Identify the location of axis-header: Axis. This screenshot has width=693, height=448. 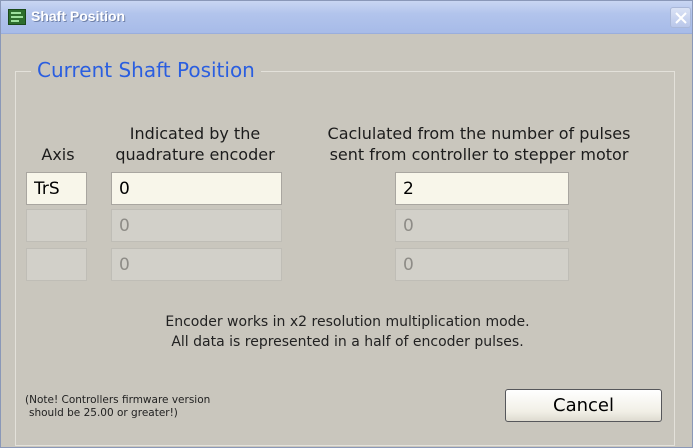
(58, 154).